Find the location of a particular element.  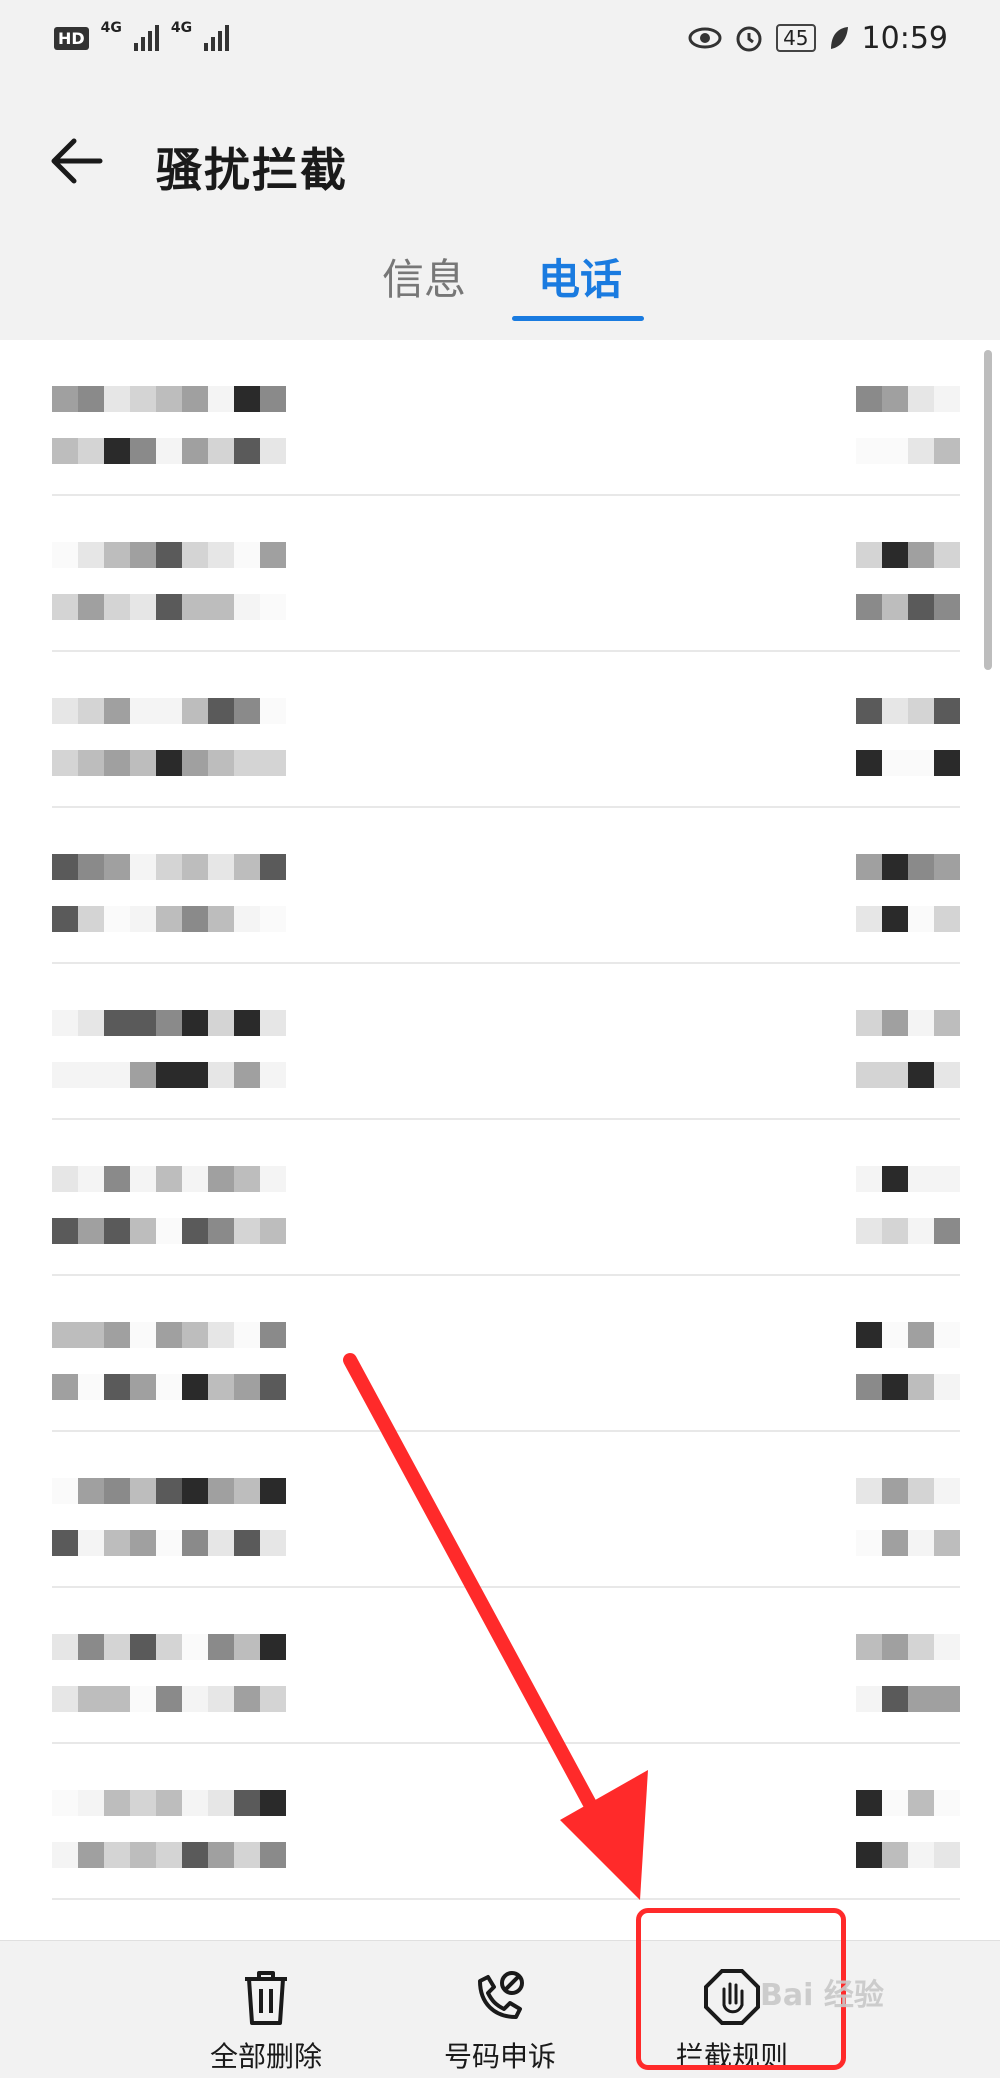

leaf-icon is located at coordinates (839, 38).